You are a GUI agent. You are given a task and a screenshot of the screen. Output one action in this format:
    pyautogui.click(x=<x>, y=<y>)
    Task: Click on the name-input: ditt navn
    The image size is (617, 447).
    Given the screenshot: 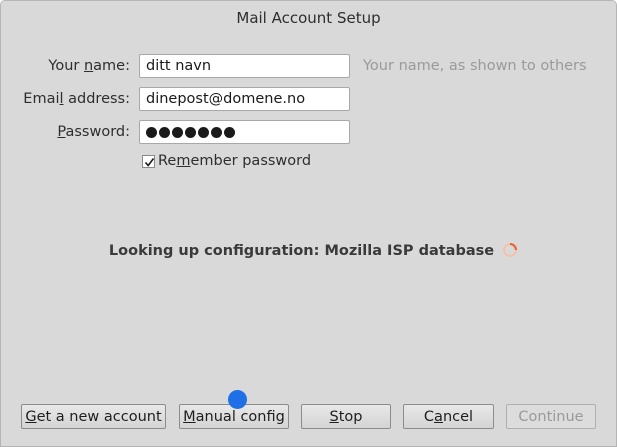 What is the action you would take?
    pyautogui.click(x=244, y=66)
    